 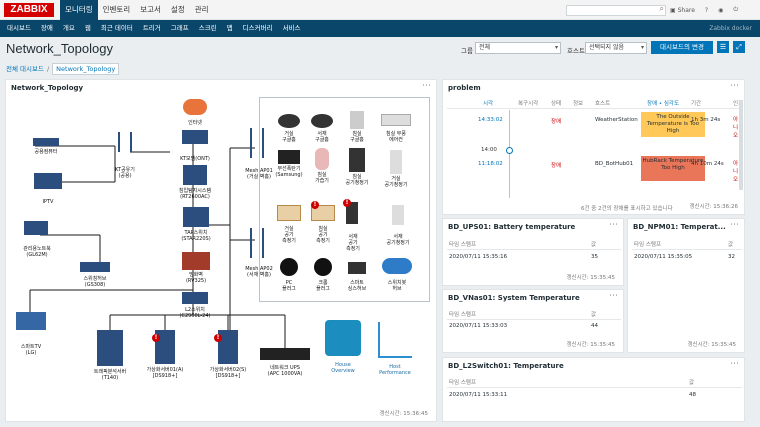 What do you see at coordinates (322, 159) in the screenshot?
I see `humidifier-icon` at bounding box center [322, 159].